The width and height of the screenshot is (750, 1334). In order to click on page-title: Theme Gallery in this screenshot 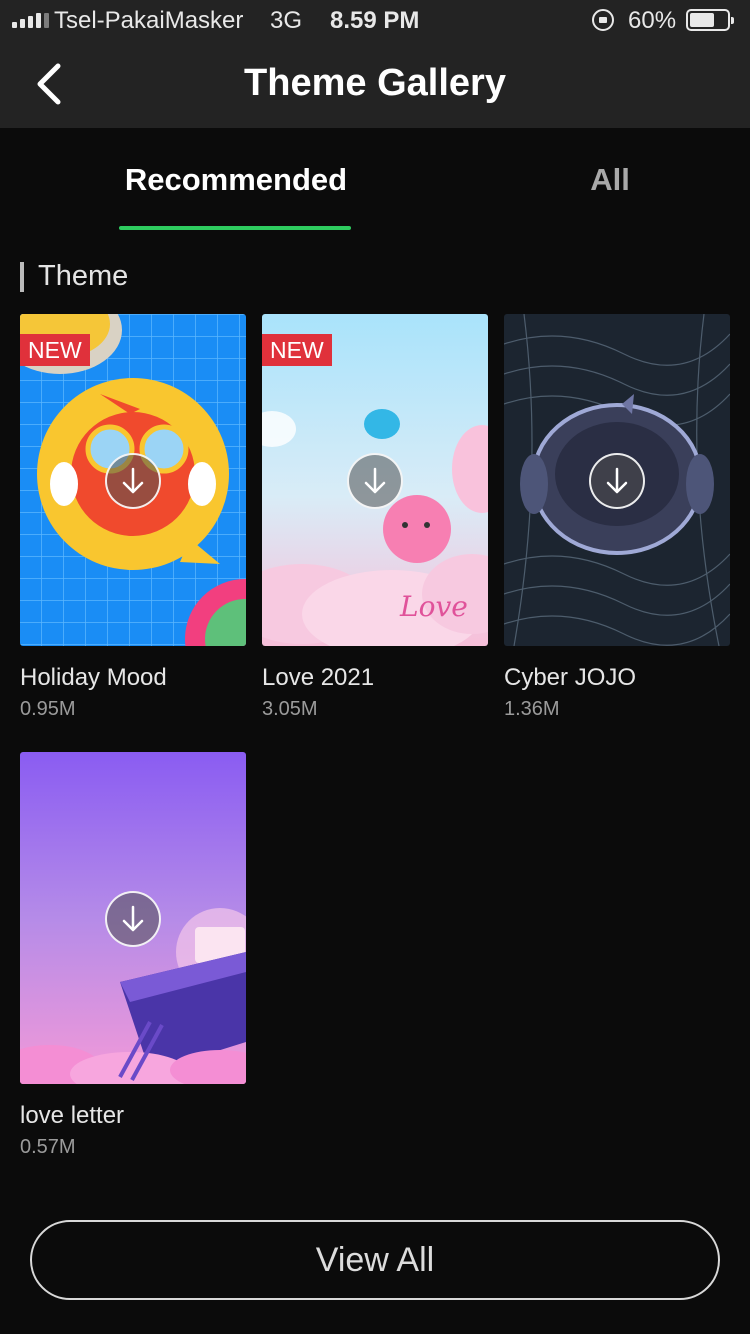, I will do `click(375, 83)`.